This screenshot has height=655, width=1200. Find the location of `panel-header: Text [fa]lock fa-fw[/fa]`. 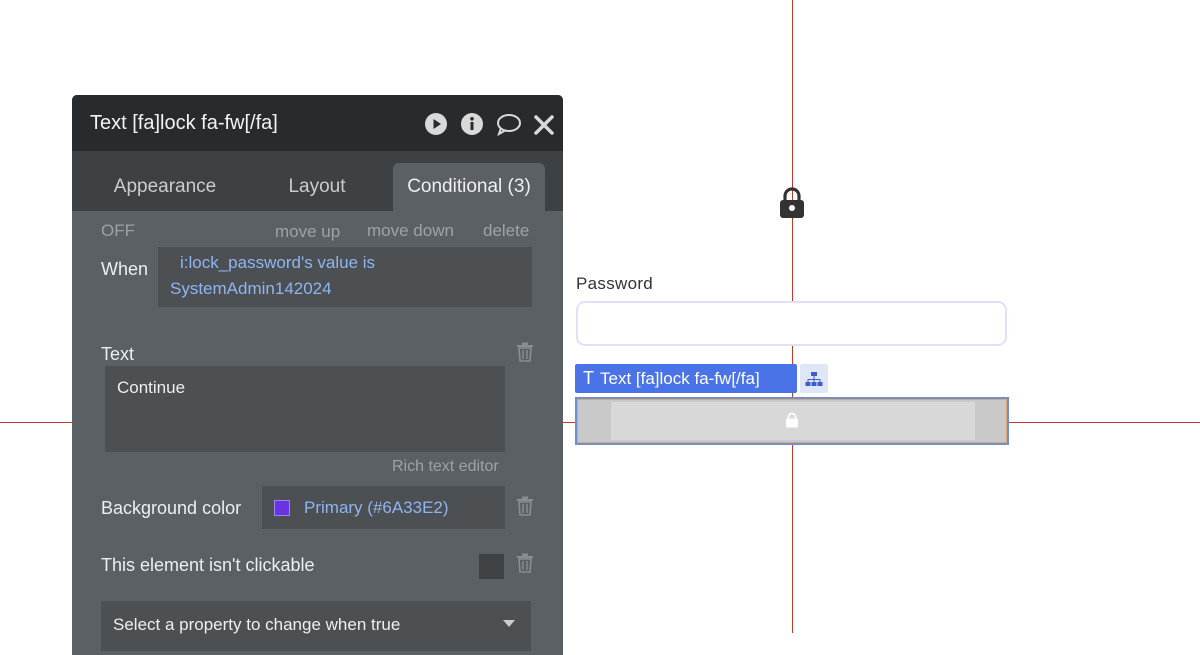

panel-header: Text [fa]lock fa-fw[/fa] is located at coordinates (317, 123).